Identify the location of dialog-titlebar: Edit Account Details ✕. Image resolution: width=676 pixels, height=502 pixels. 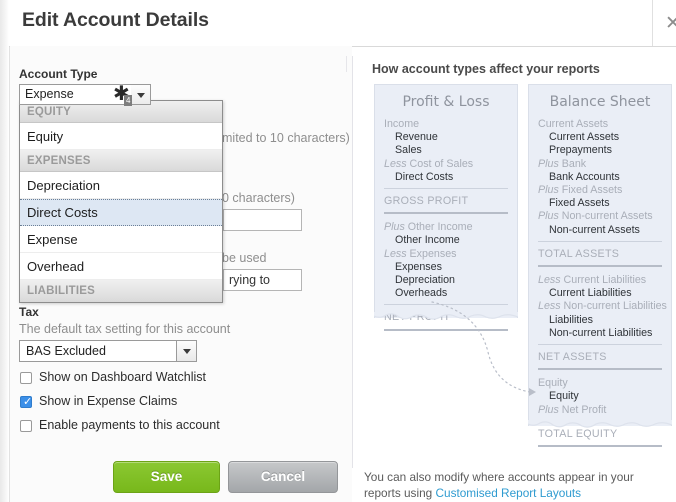
(342, 23).